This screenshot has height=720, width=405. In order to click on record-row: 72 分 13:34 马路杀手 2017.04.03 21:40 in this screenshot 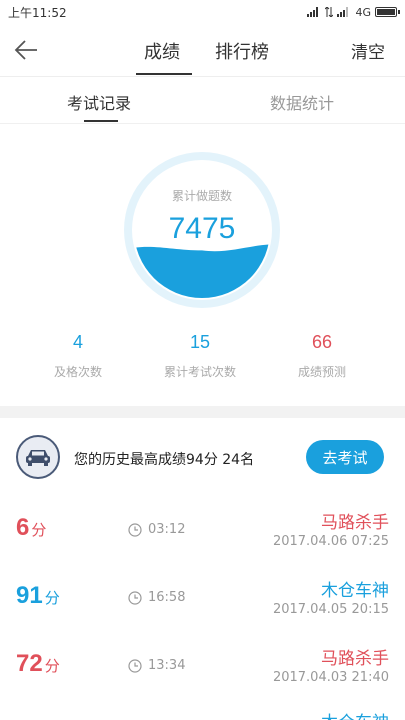, I will do `click(202, 670)`.